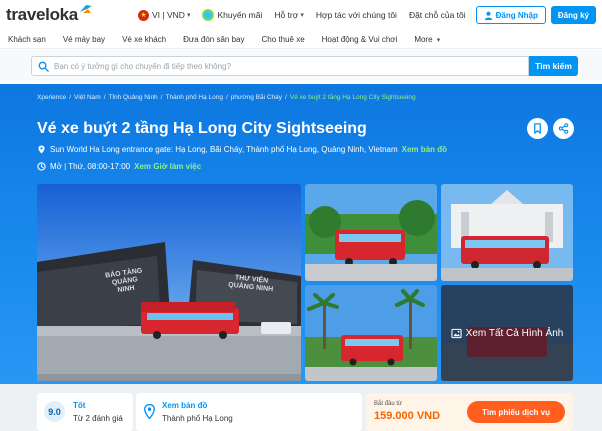 This screenshot has width=602, height=431. What do you see at coordinates (407, 416) in the screenshot?
I see `price-value: 159.000 VND` at bounding box center [407, 416].